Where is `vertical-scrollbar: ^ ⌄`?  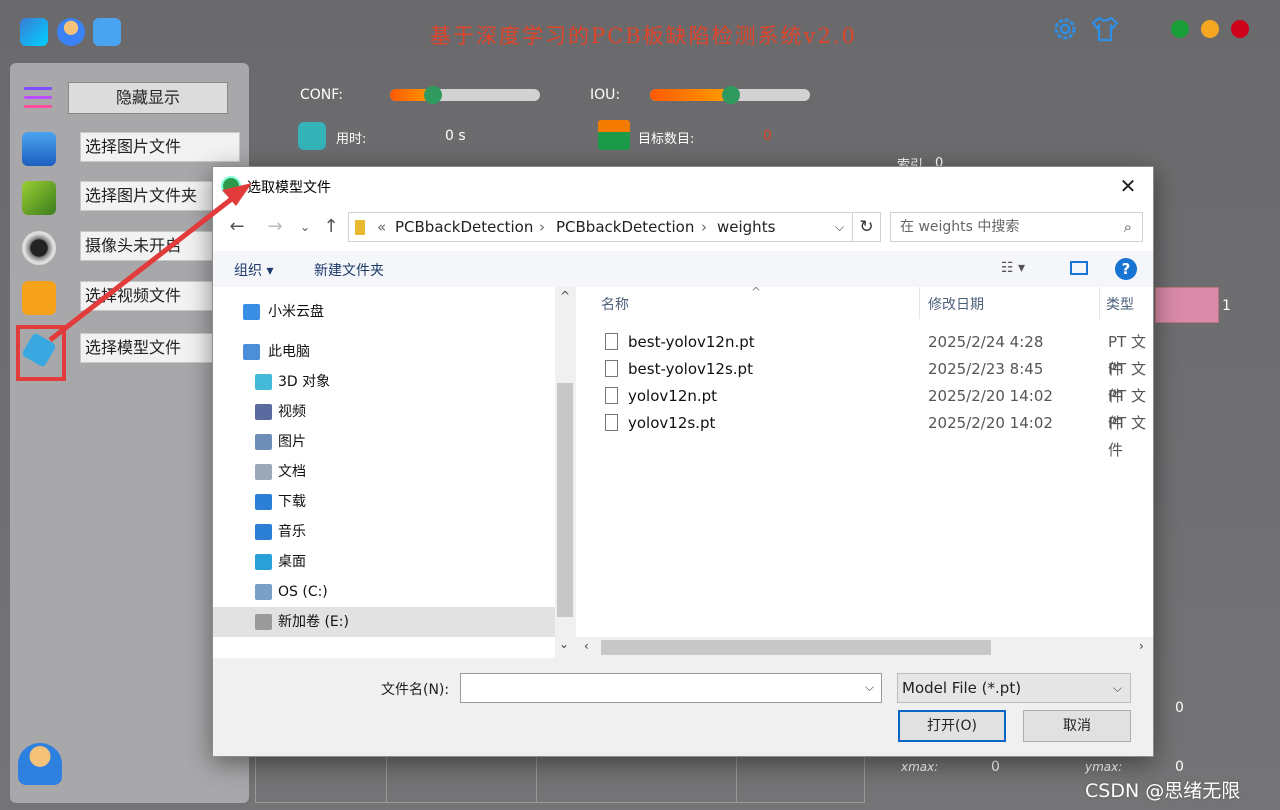 vertical-scrollbar: ^ ⌄ is located at coordinates (565, 472).